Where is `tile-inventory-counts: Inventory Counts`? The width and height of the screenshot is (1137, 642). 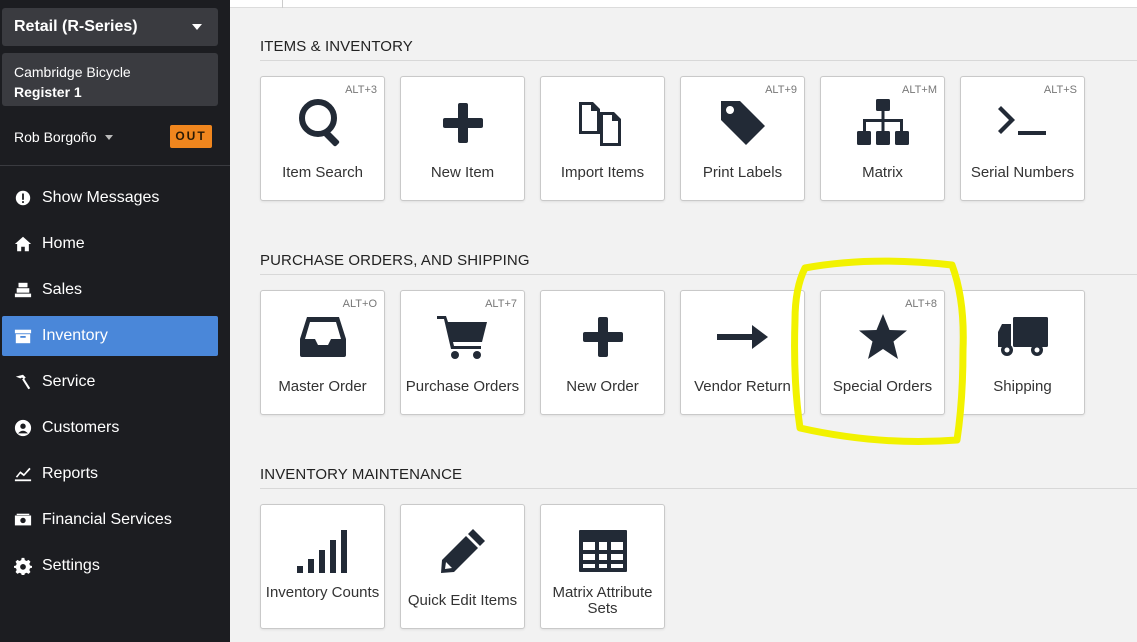
tile-inventory-counts: Inventory Counts is located at coordinates (322, 566).